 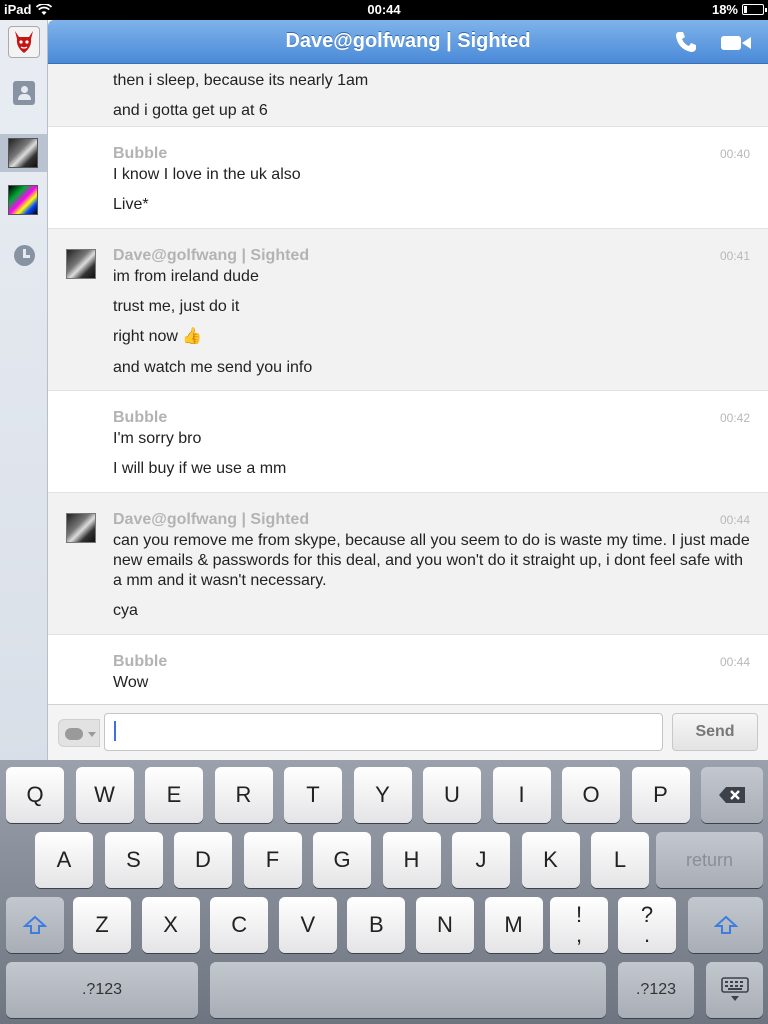 I want to click on key-f: F, so click(x=272, y=860).